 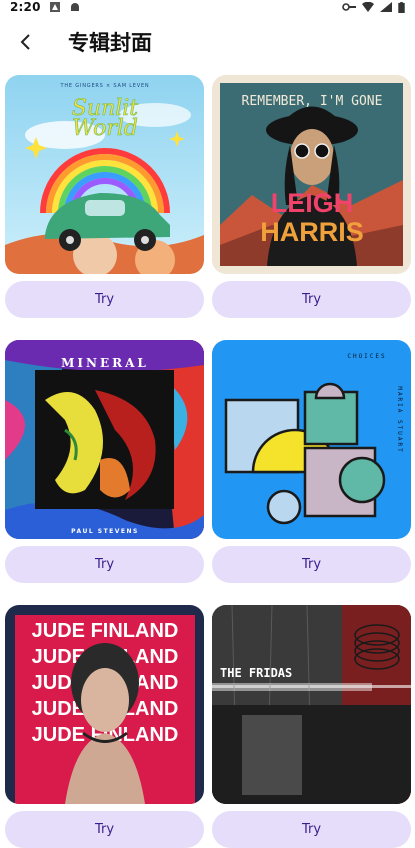 What do you see at coordinates (105, 531) in the screenshot?
I see `mineral-artist-text: PAUL STEVENS` at bounding box center [105, 531].